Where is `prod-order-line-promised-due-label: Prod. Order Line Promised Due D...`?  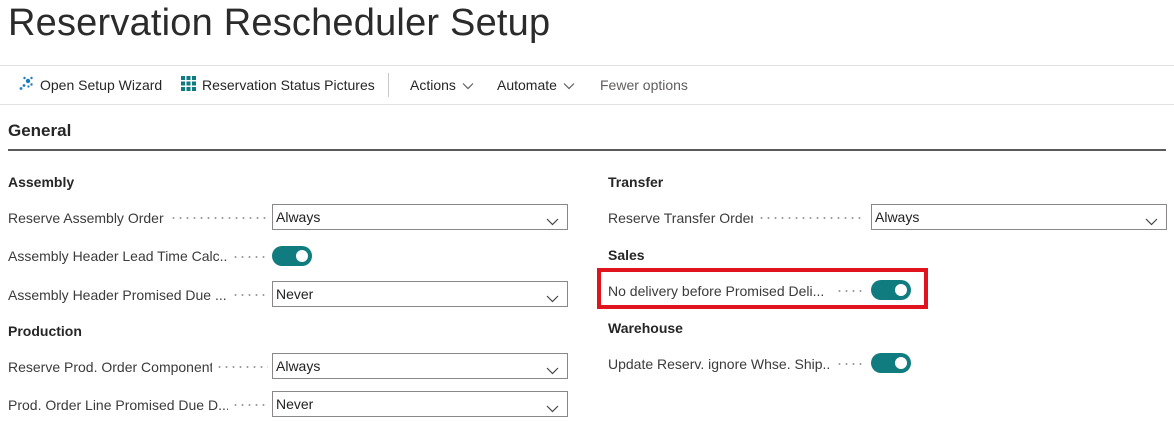 prod-order-line-promised-due-label: Prod. Order Line Promised Due D... is located at coordinates (118, 405).